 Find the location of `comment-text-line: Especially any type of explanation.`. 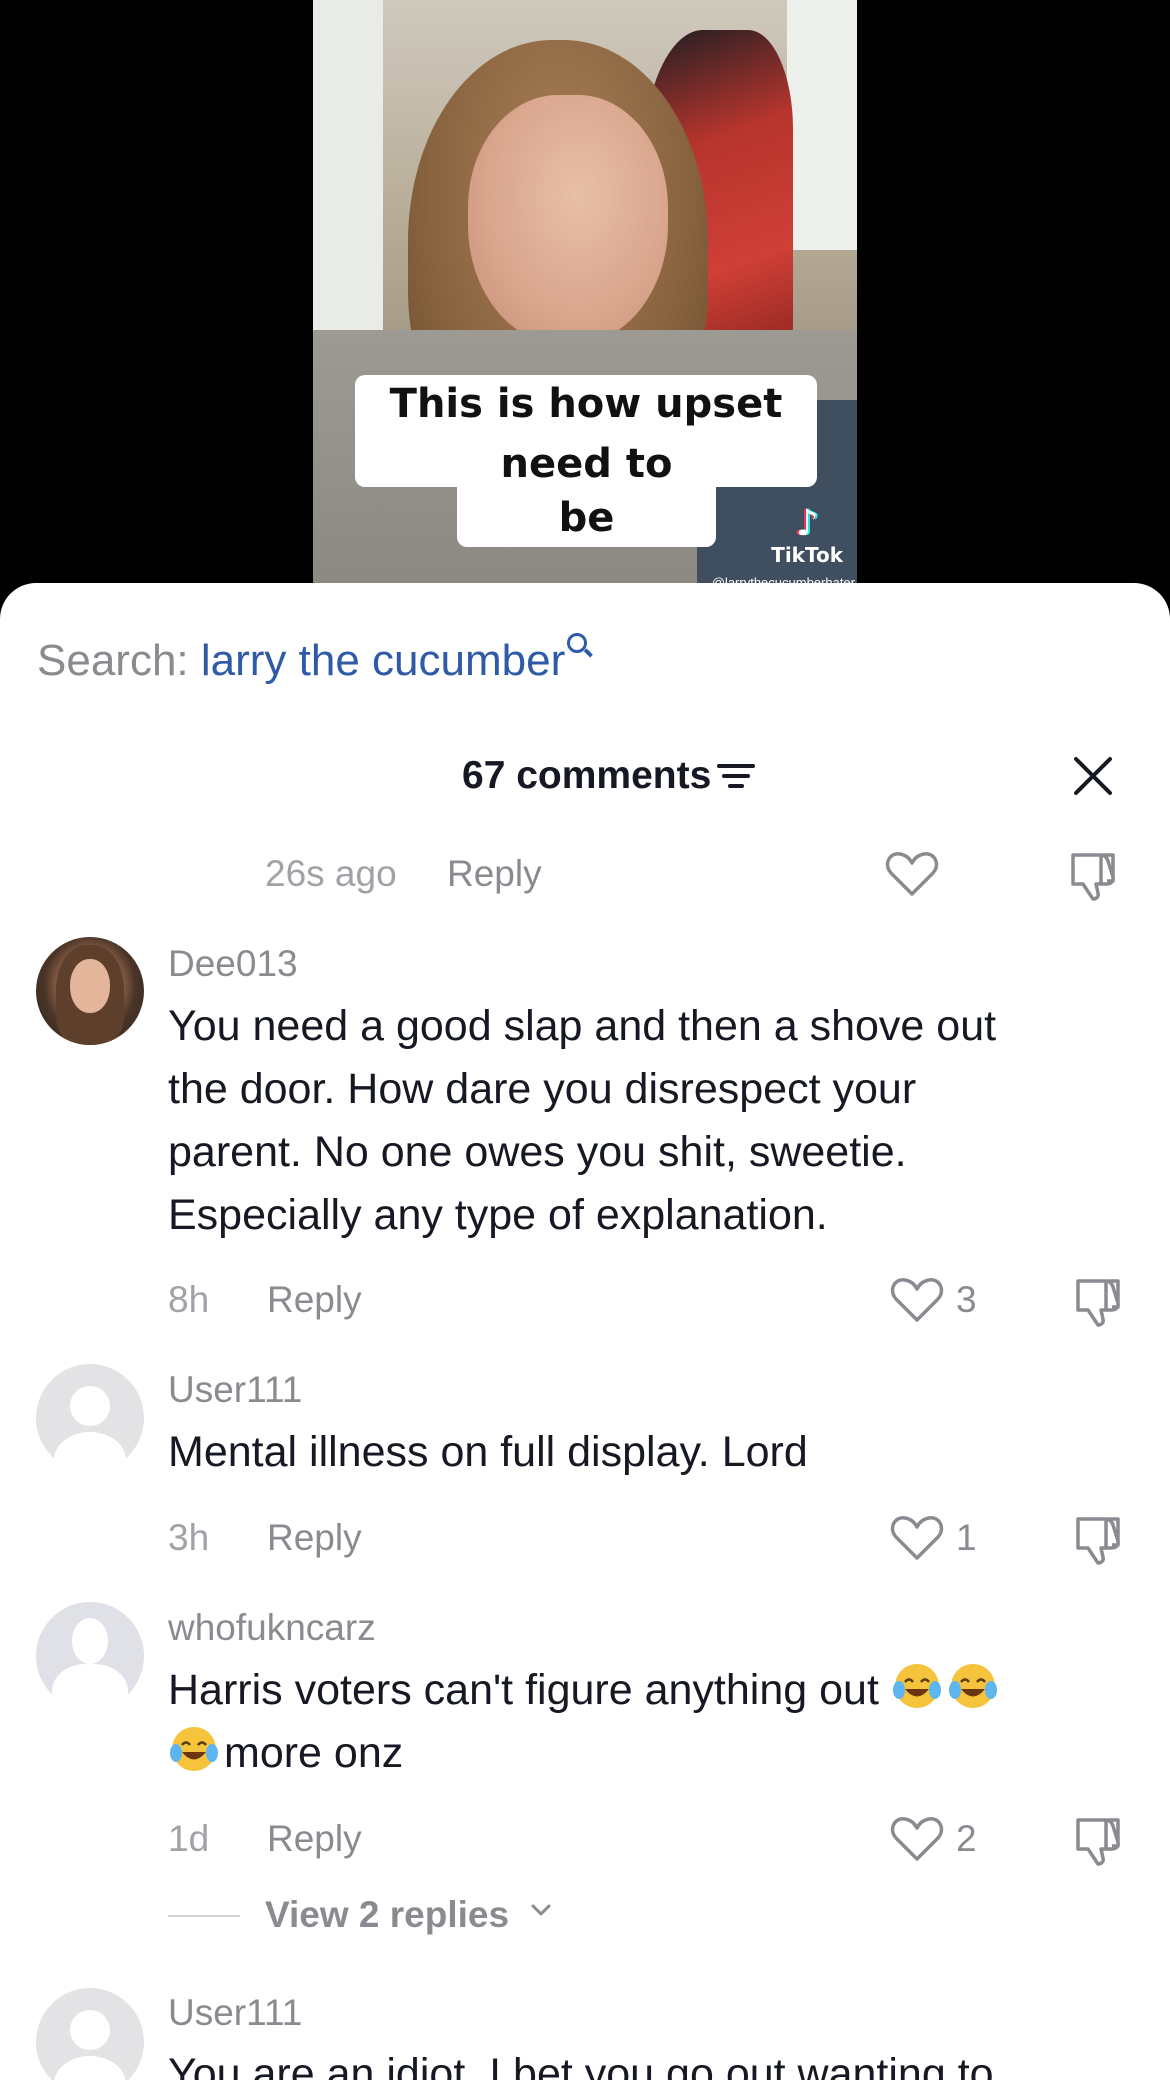

comment-text-line: Especially any type of explanation. is located at coordinates (498, 1215).